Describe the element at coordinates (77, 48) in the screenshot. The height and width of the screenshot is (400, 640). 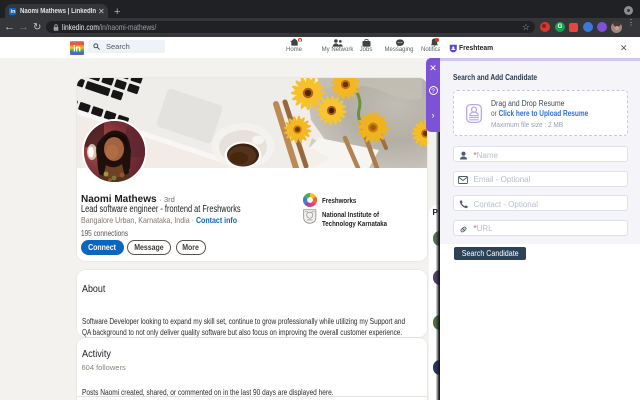
I see `svg-text: in` at that location.